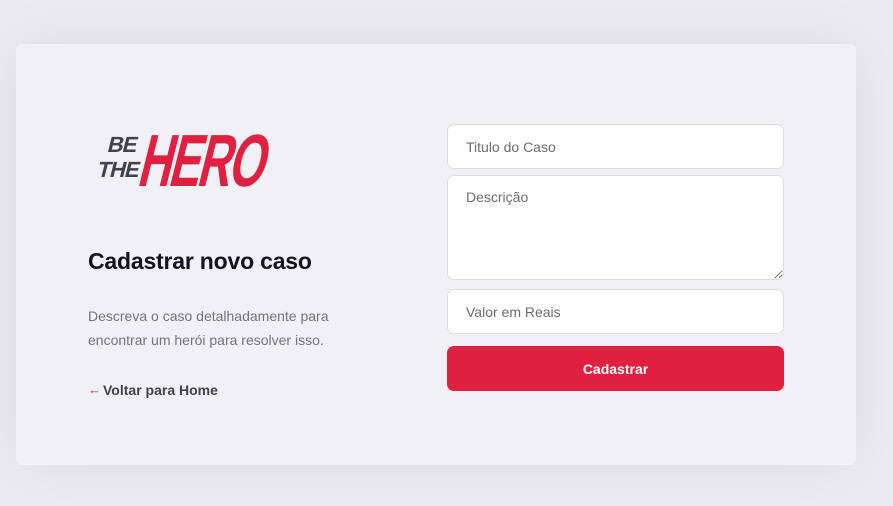  Describe the element at coordinates (119, 169) in the screenshot. I see `logo-text-the: THE` at that location.